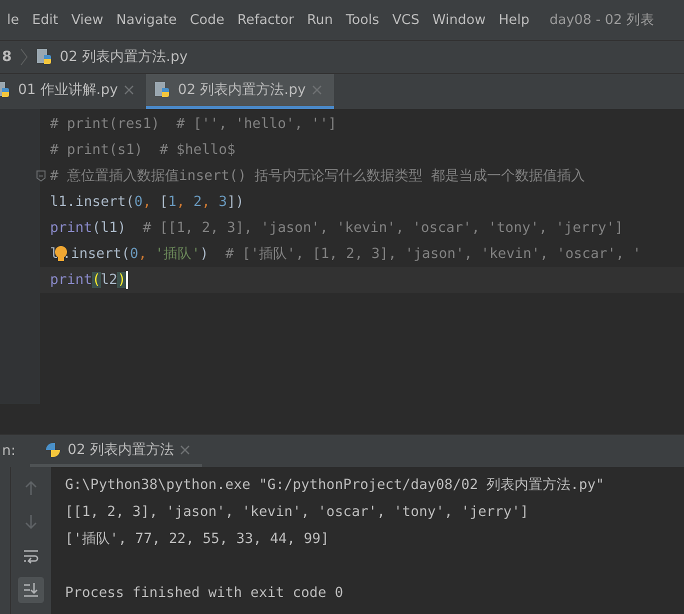 The image size is (684, 614). I want to click on code-token: # 意位置插入数据值insert() 括号内无论写什么数据类型 都是当成一个数据值插入, so click(318, 176).